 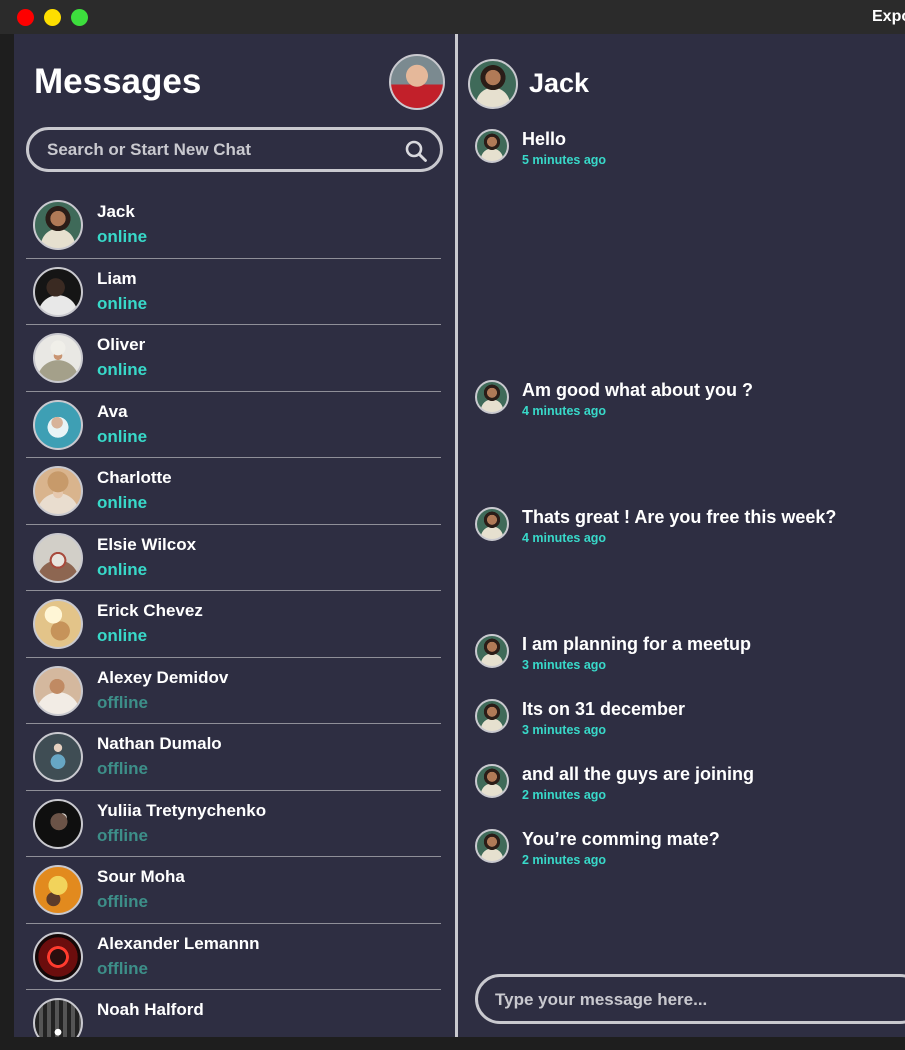 What do you see at coordinates (233, 691) in the screenshot?
I see `contact-item: Alexey Demidov offline` at bounding box center [233, 691].